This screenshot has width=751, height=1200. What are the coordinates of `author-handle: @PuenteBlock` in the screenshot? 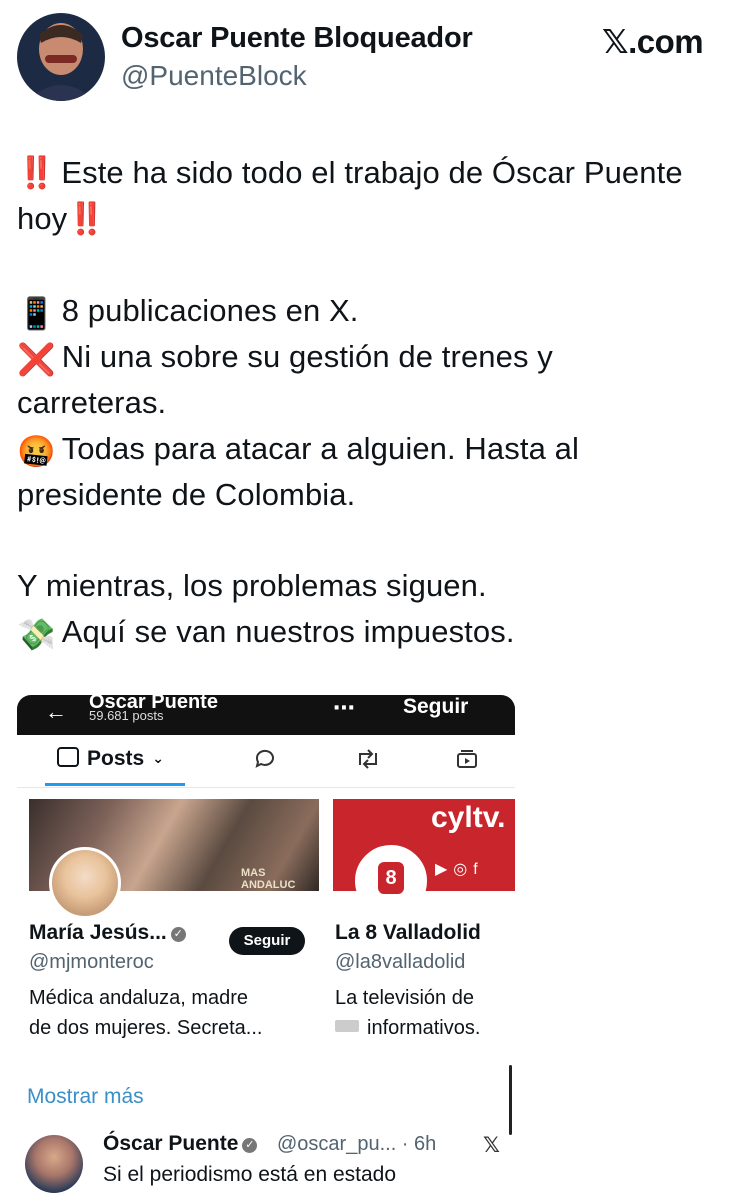 It's located at (214, 76).